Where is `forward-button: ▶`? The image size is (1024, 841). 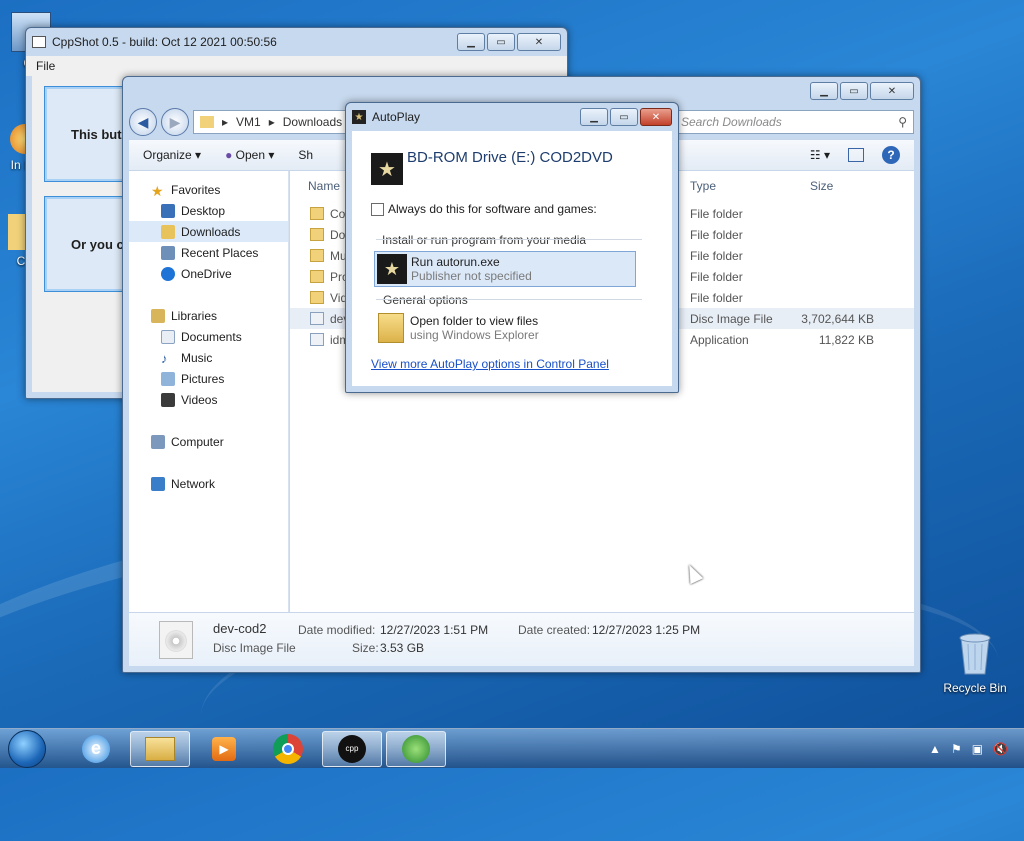
forward-button: ▶ is located at coordinates (175, 122).